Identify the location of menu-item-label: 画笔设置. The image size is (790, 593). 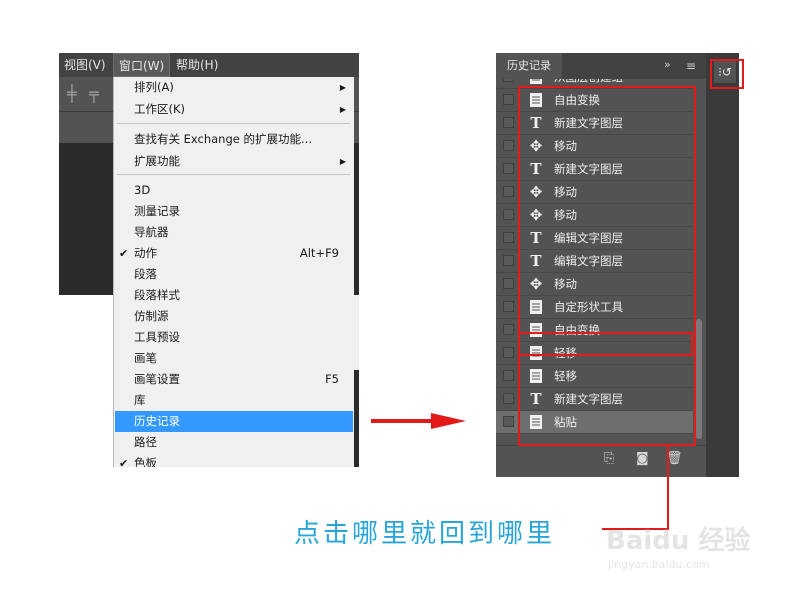
(157, 379).